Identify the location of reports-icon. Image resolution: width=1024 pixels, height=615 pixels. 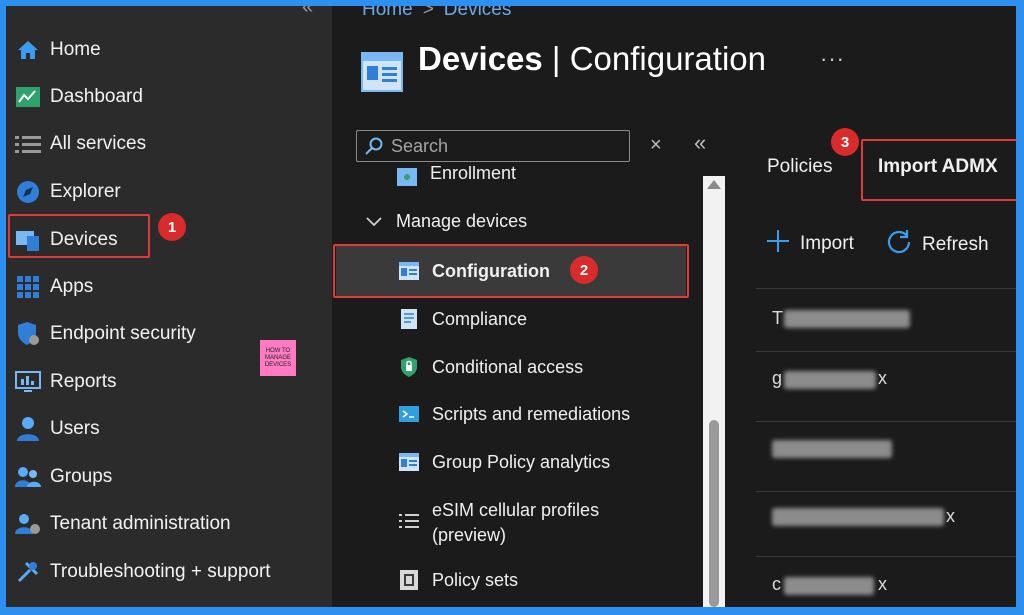
(28, 382).